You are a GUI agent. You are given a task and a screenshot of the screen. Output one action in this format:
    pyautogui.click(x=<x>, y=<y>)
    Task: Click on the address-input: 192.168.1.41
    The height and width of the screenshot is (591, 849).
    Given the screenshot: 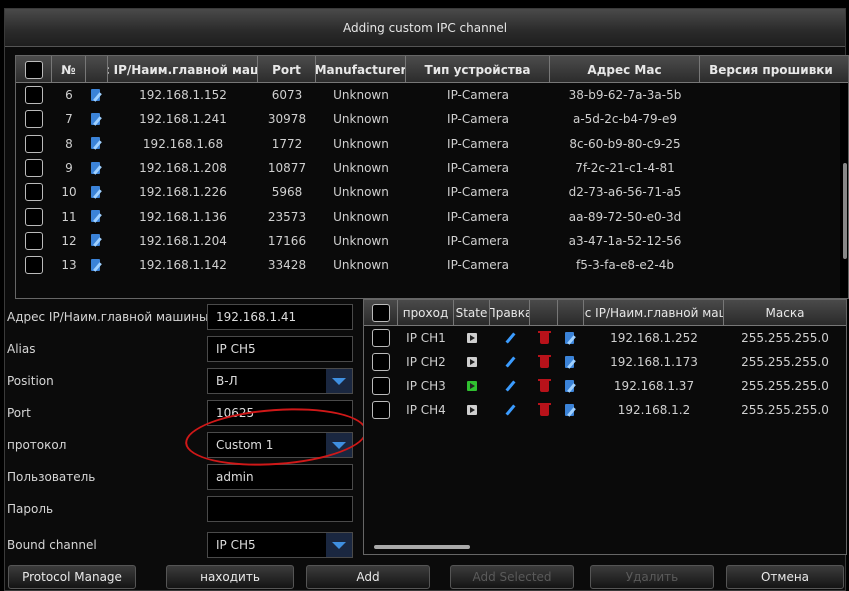 What is the action you would take?
    pyautogui.click(x=280, y=317)
    